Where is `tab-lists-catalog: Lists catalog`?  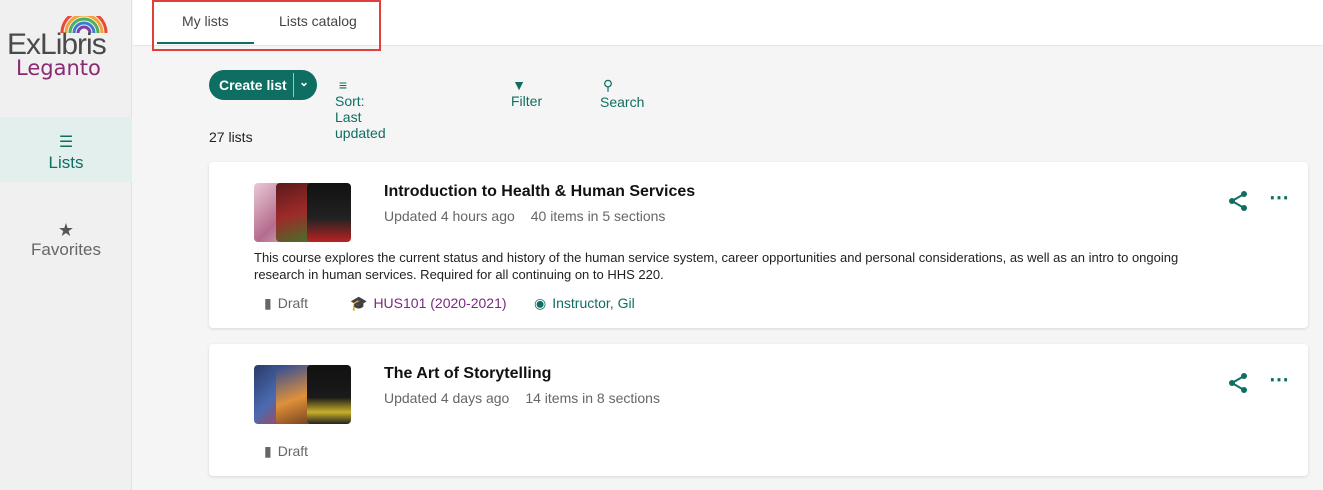 tab-lists-catalog: Lists catalog is located at coordinates (318, 21).